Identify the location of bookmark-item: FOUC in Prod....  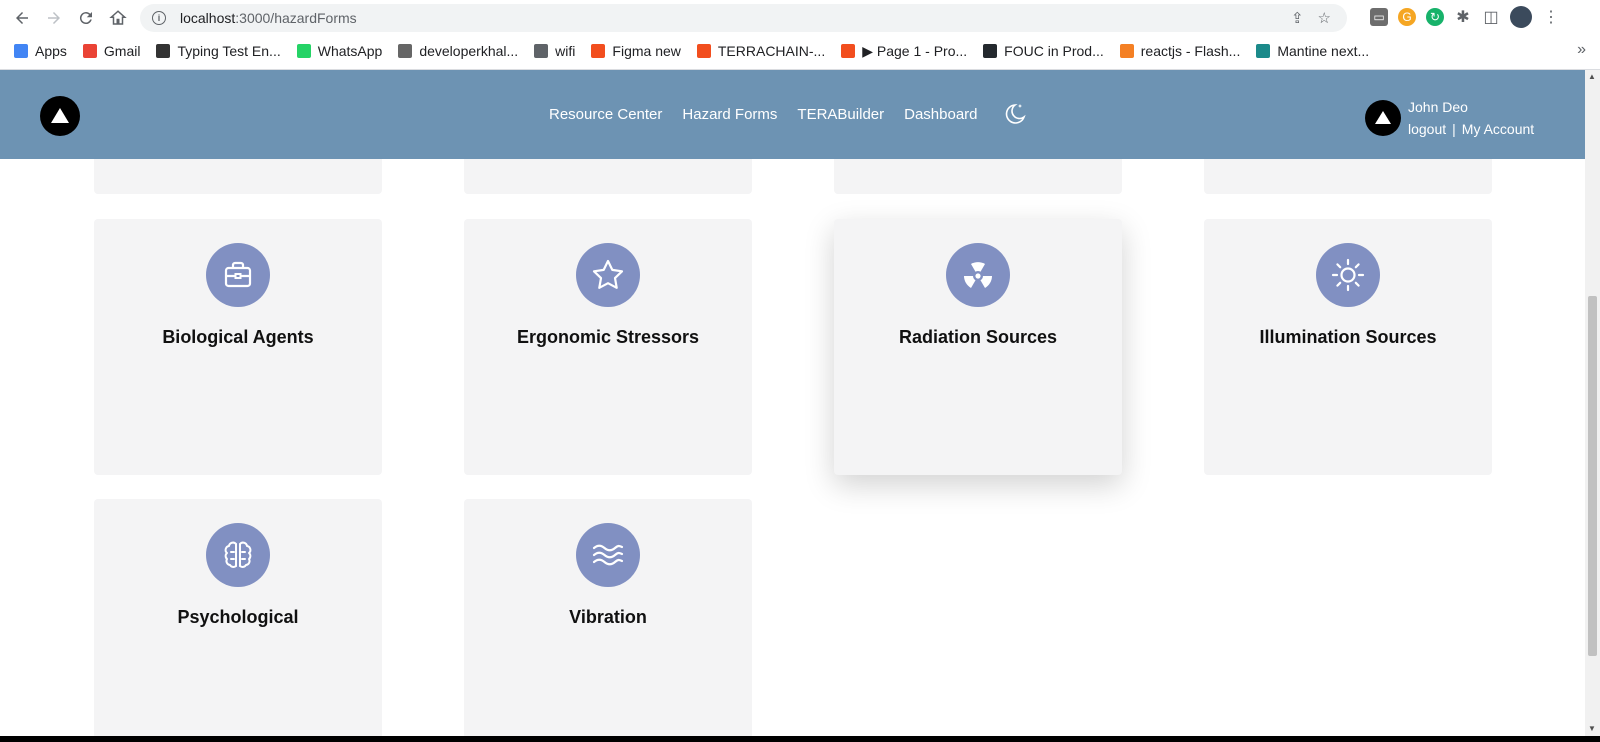
(1043, 51).